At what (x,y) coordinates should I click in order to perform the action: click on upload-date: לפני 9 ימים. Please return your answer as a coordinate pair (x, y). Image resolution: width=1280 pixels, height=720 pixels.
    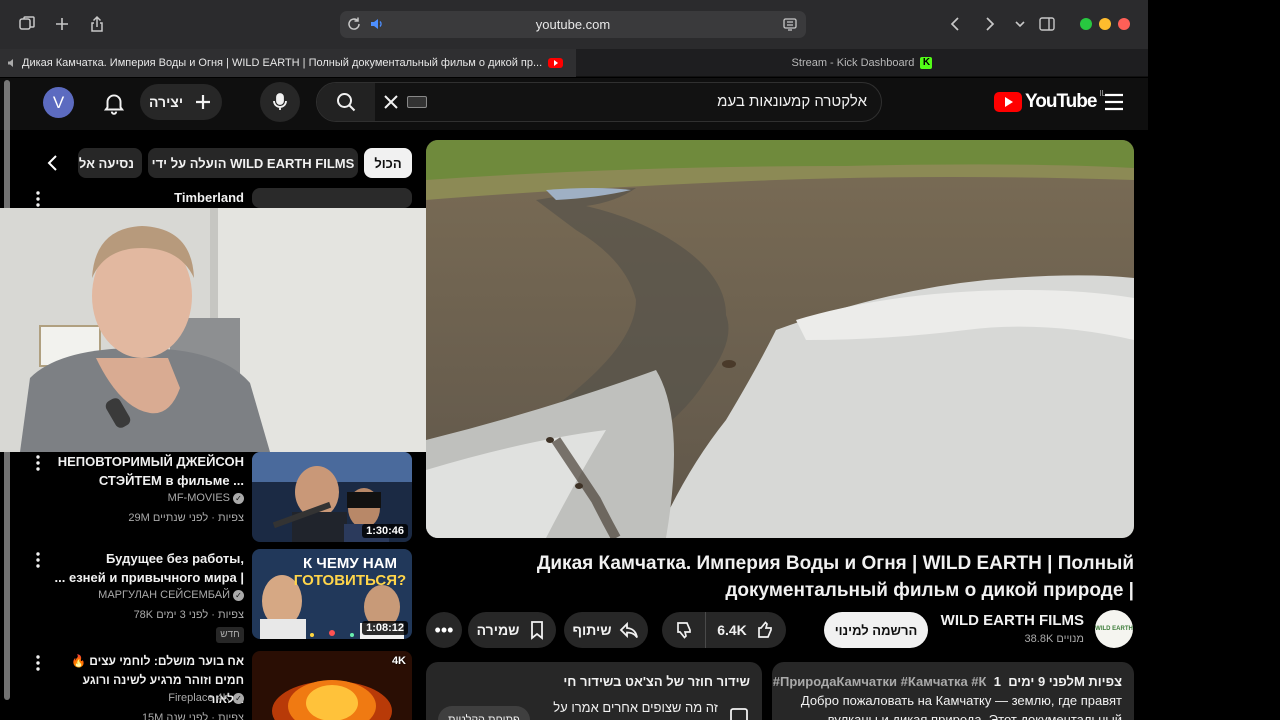
    Looking at the image, I should click on (1041, 681).